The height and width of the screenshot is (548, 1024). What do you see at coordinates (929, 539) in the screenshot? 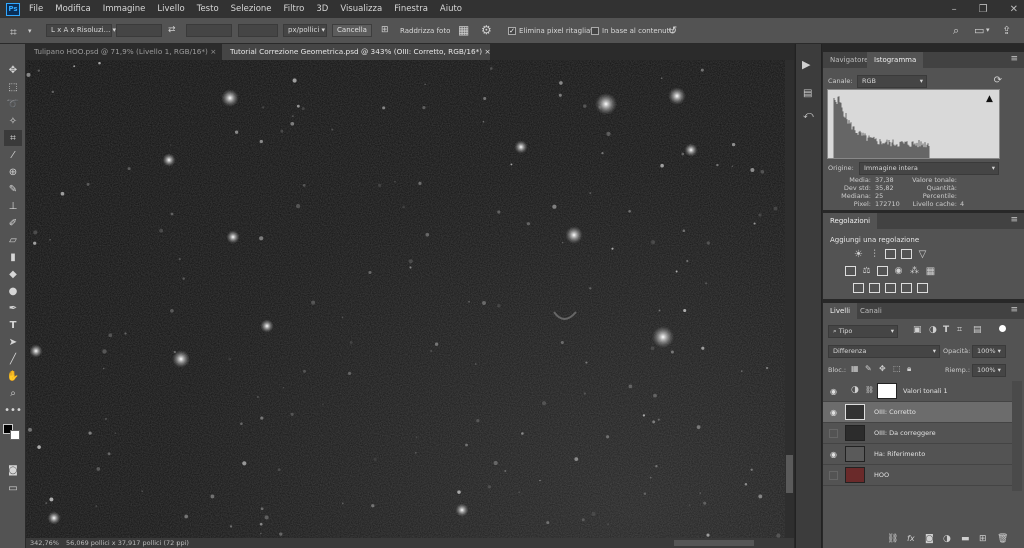
I see `add-mask-icon: ◙` at bounding box center [929, 539].